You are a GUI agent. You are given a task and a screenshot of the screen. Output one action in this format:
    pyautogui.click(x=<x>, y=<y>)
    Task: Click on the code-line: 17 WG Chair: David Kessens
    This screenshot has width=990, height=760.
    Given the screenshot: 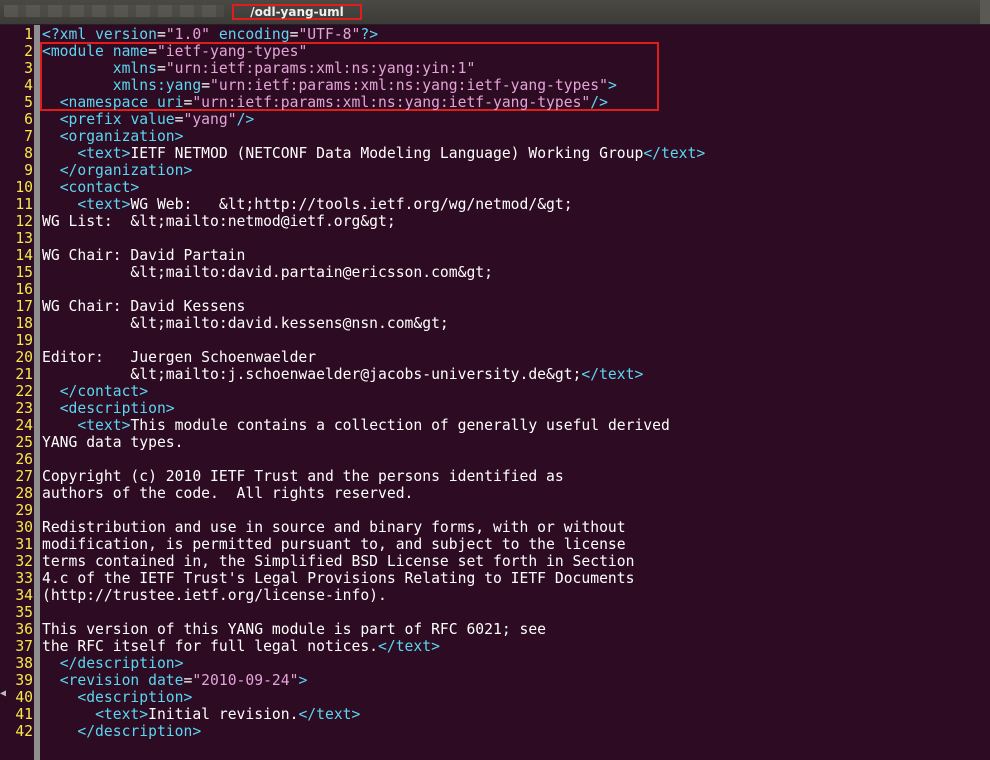 What is the action you would take?
    pyautogui.click(x=495, y=306)
    